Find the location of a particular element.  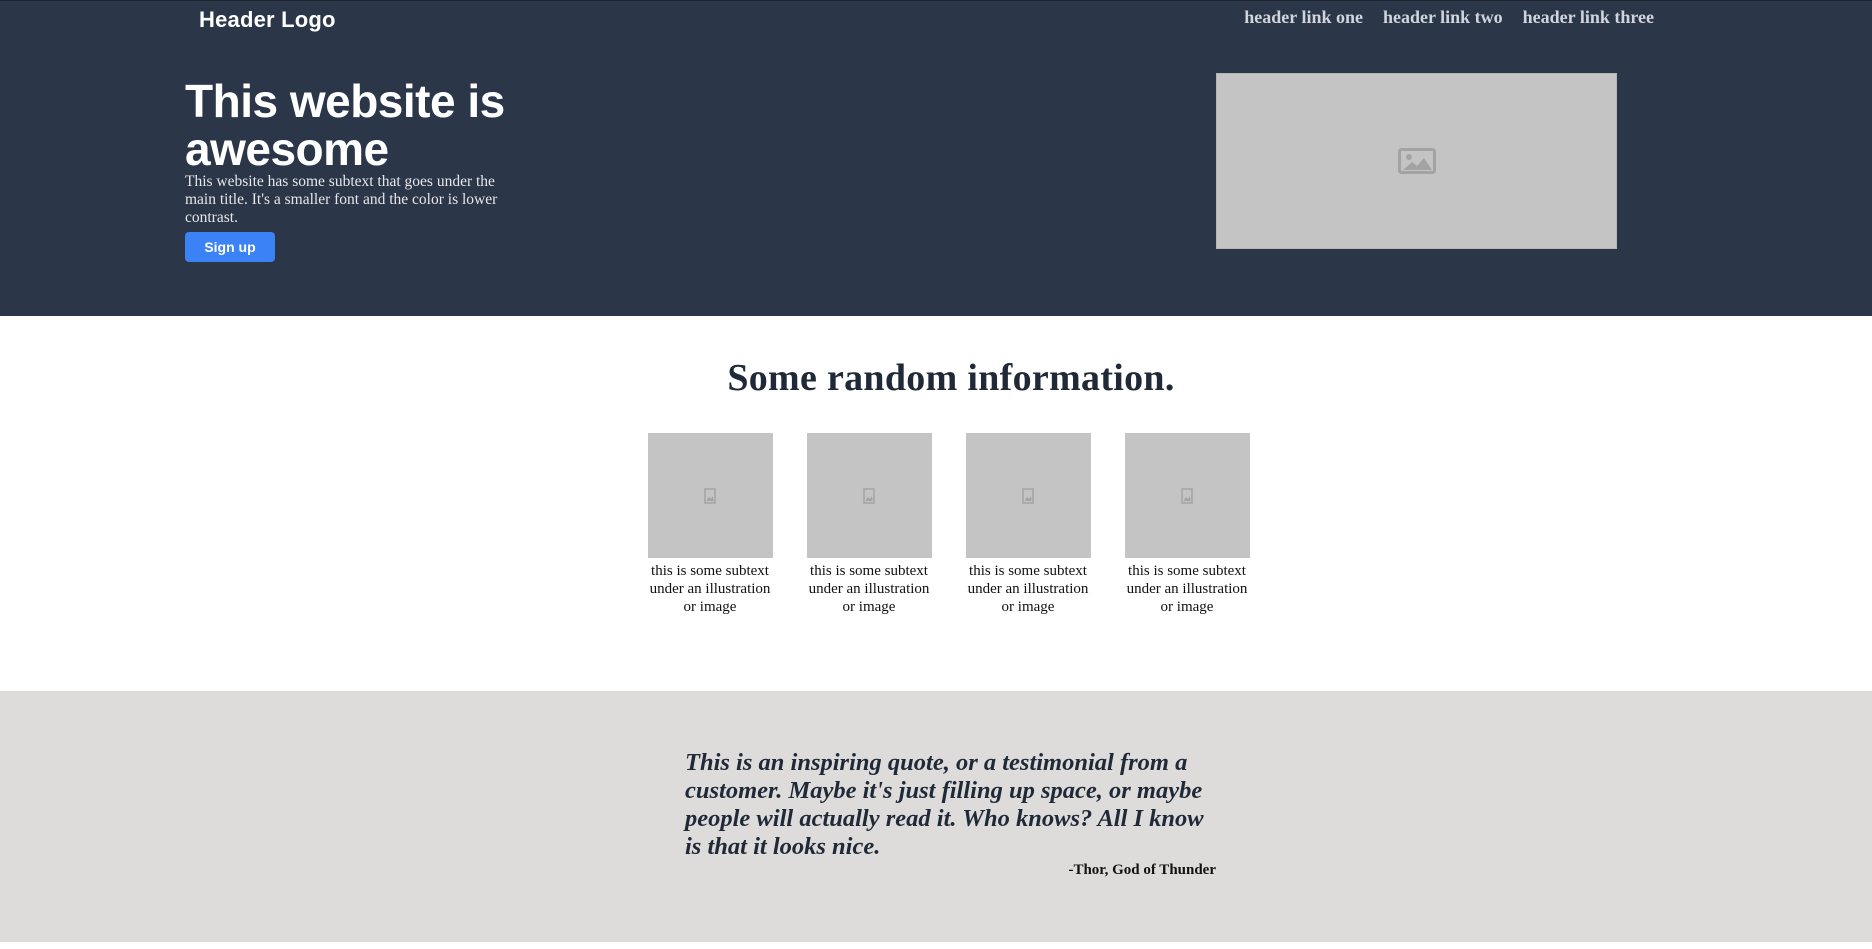

header-link-one: header link one is located at coordinates (1303, 17).